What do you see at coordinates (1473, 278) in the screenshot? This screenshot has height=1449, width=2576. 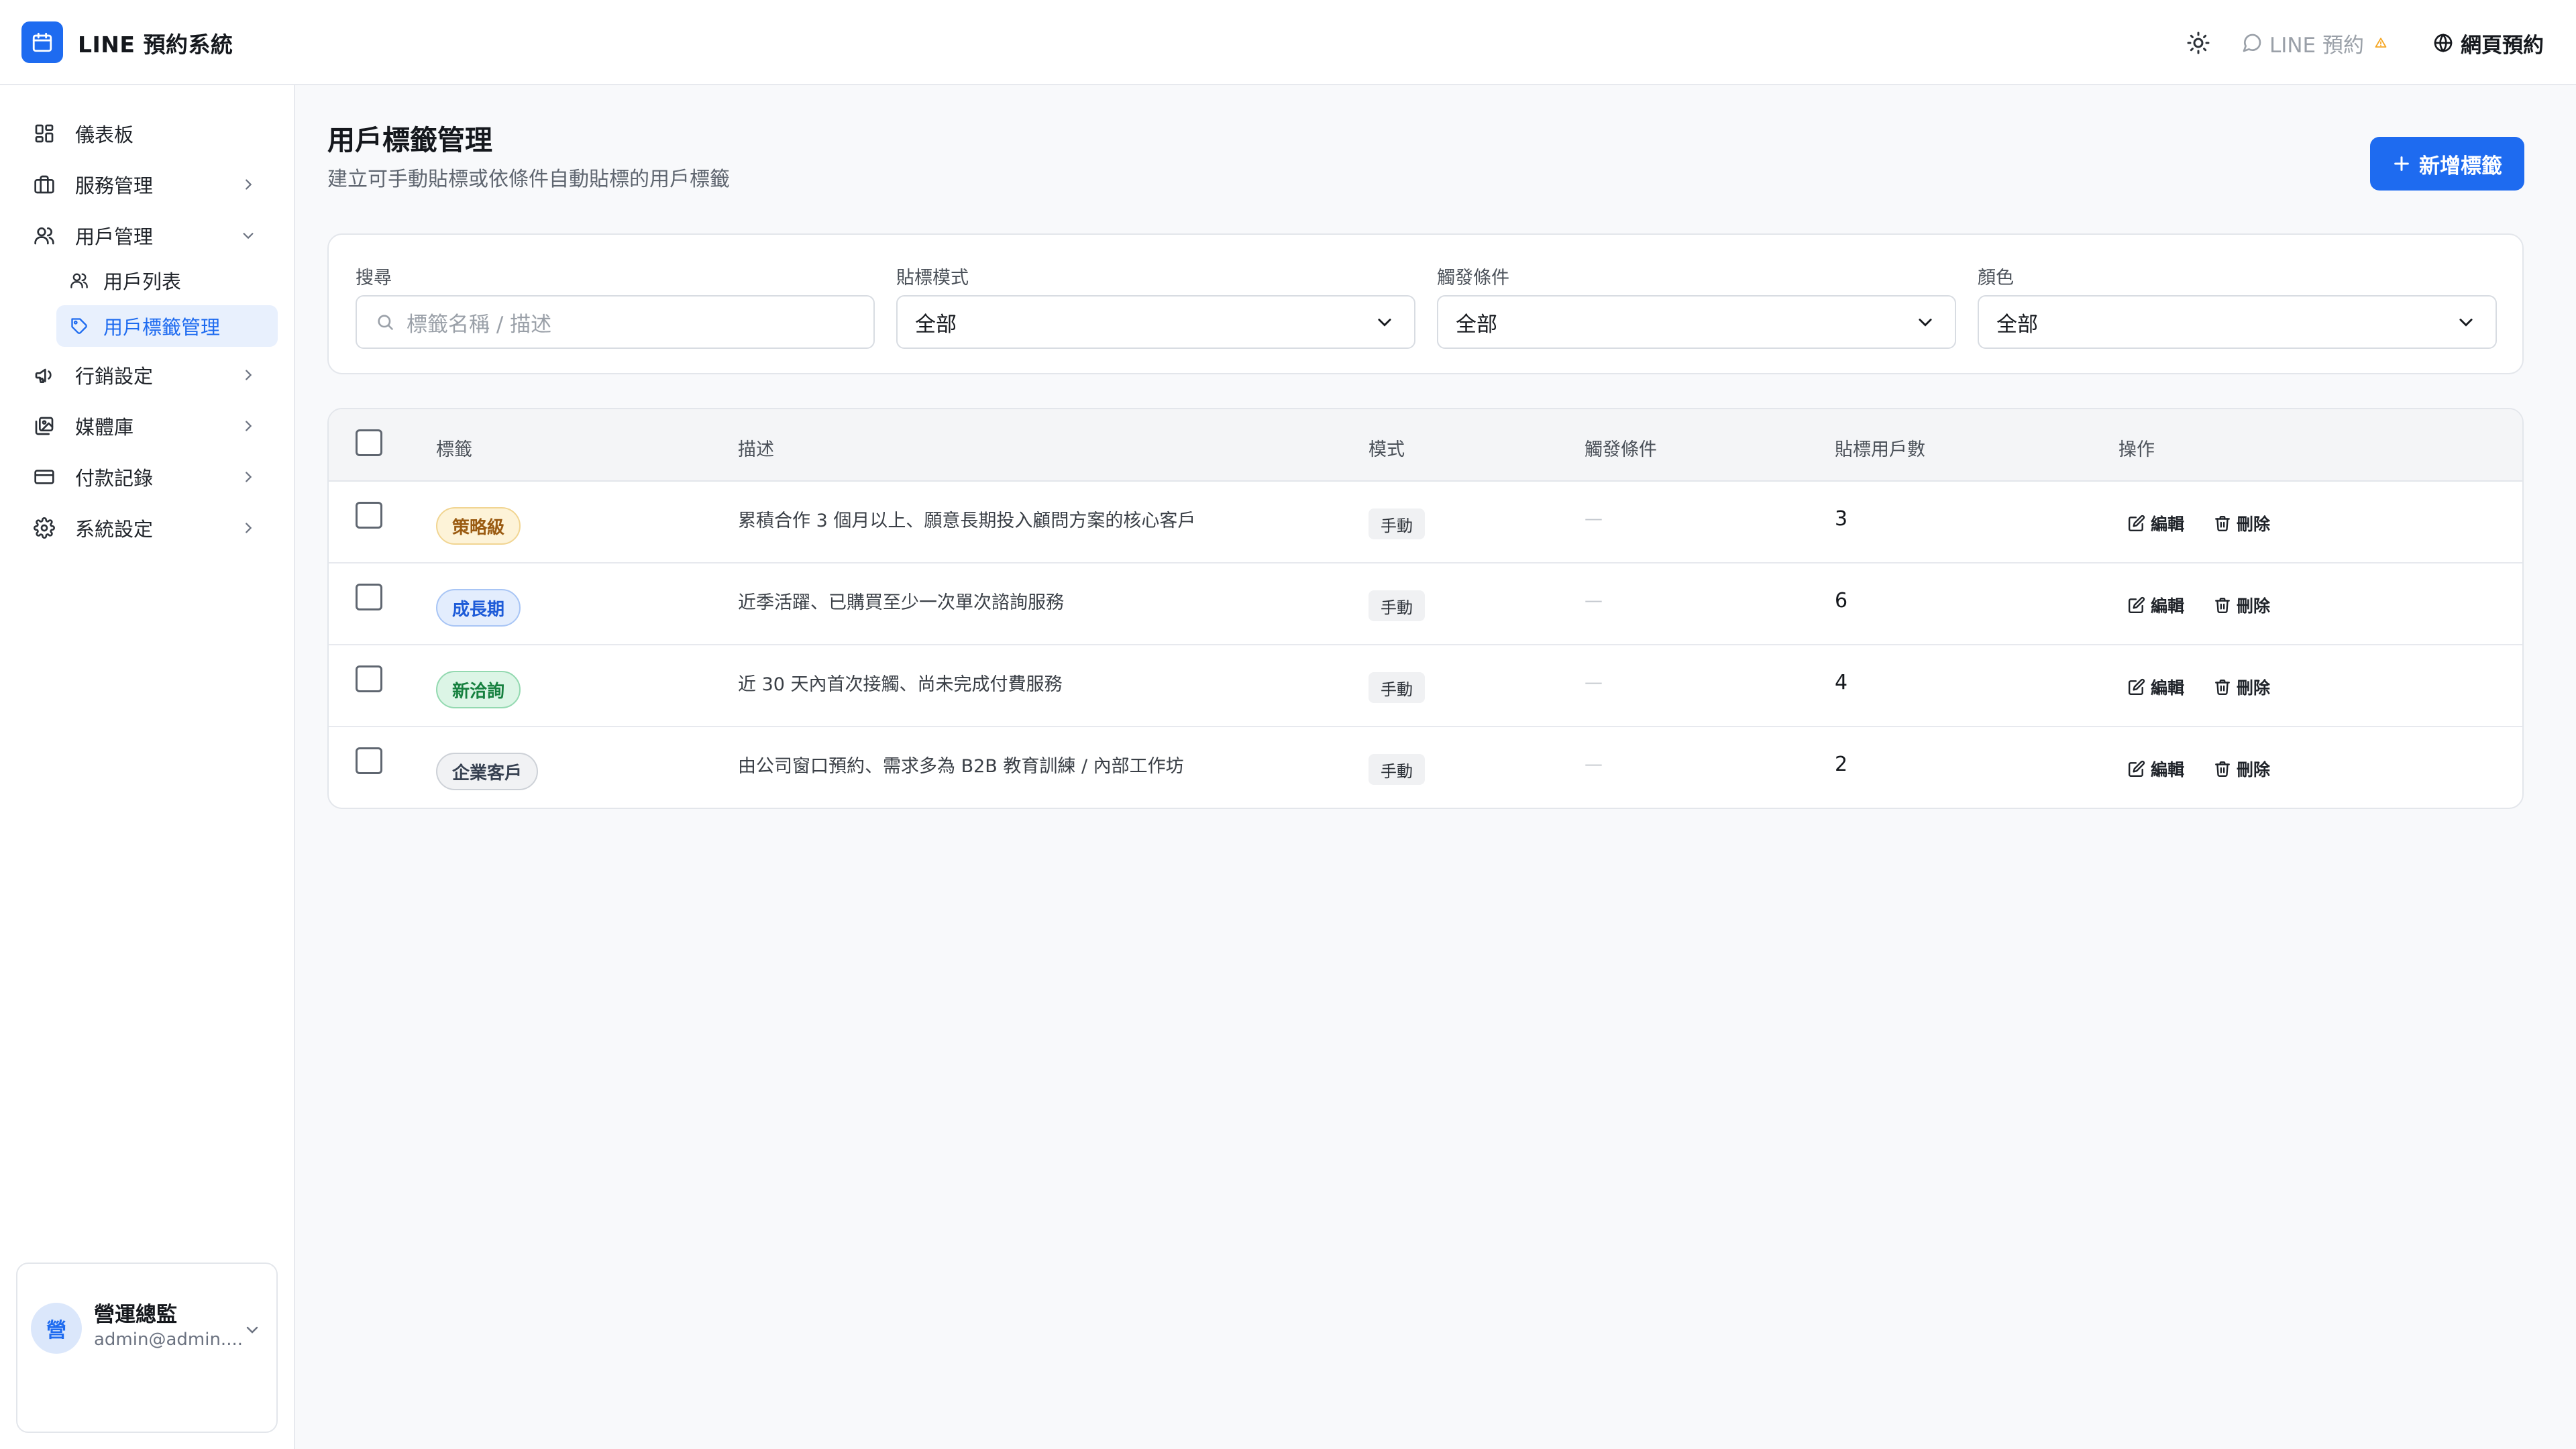 I see `trigger-filter-label: 觸發條件` at bounding box center [1473, 278].